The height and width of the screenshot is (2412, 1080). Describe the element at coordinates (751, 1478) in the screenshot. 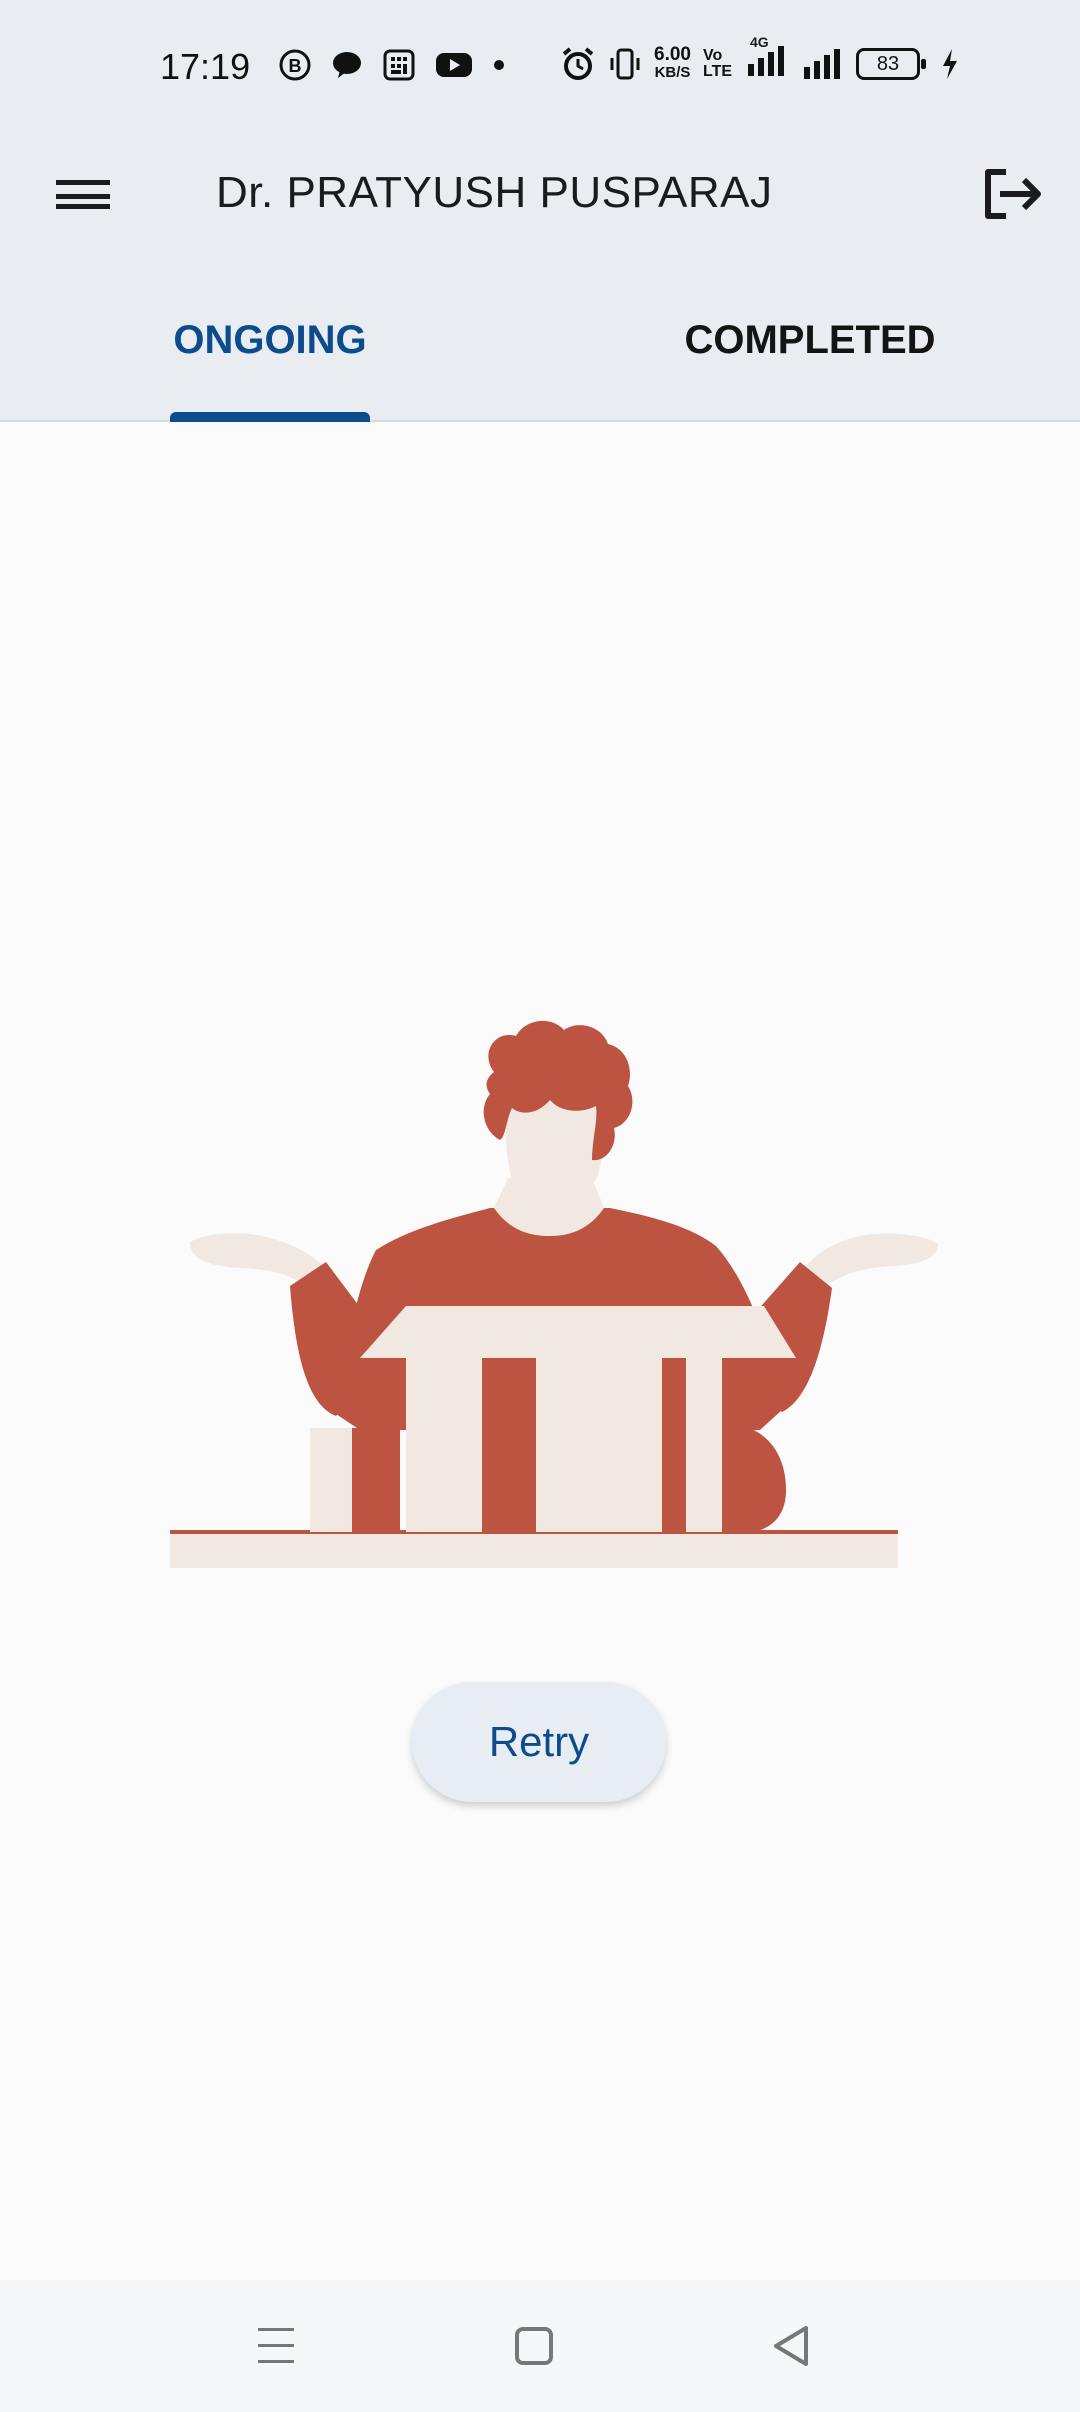

I see `round-object` at that location.